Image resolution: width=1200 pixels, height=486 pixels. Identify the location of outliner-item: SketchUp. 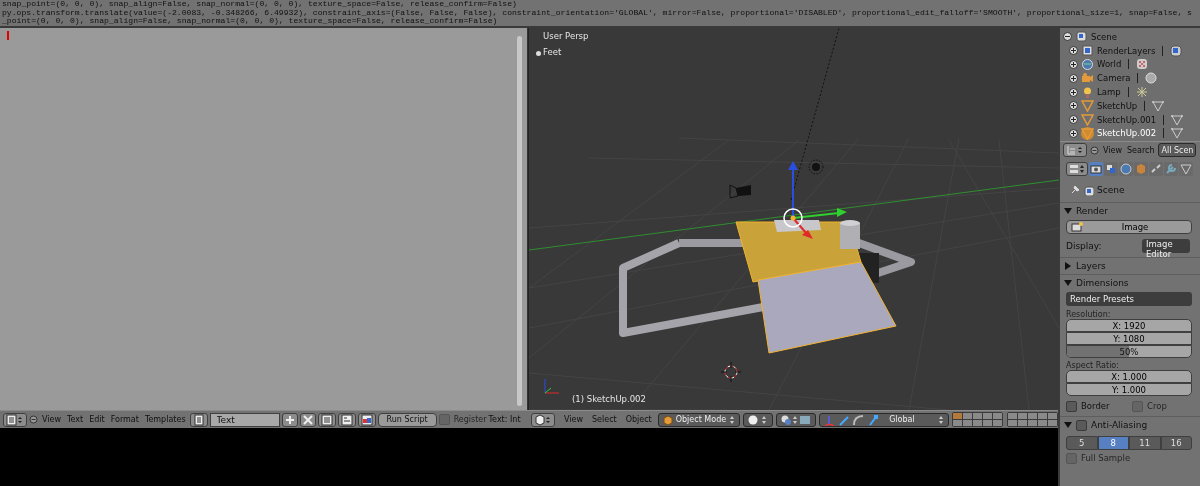
(1117, 105).